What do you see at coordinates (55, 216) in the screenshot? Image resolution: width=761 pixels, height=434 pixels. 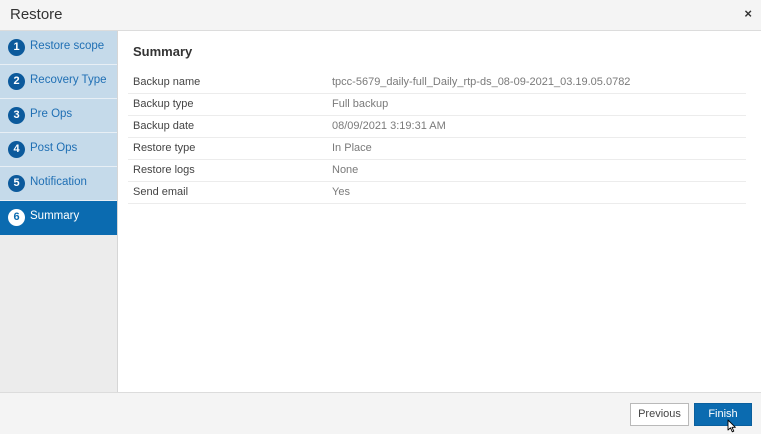 I see `step-label: Summary` at bounding box center [55, 216].